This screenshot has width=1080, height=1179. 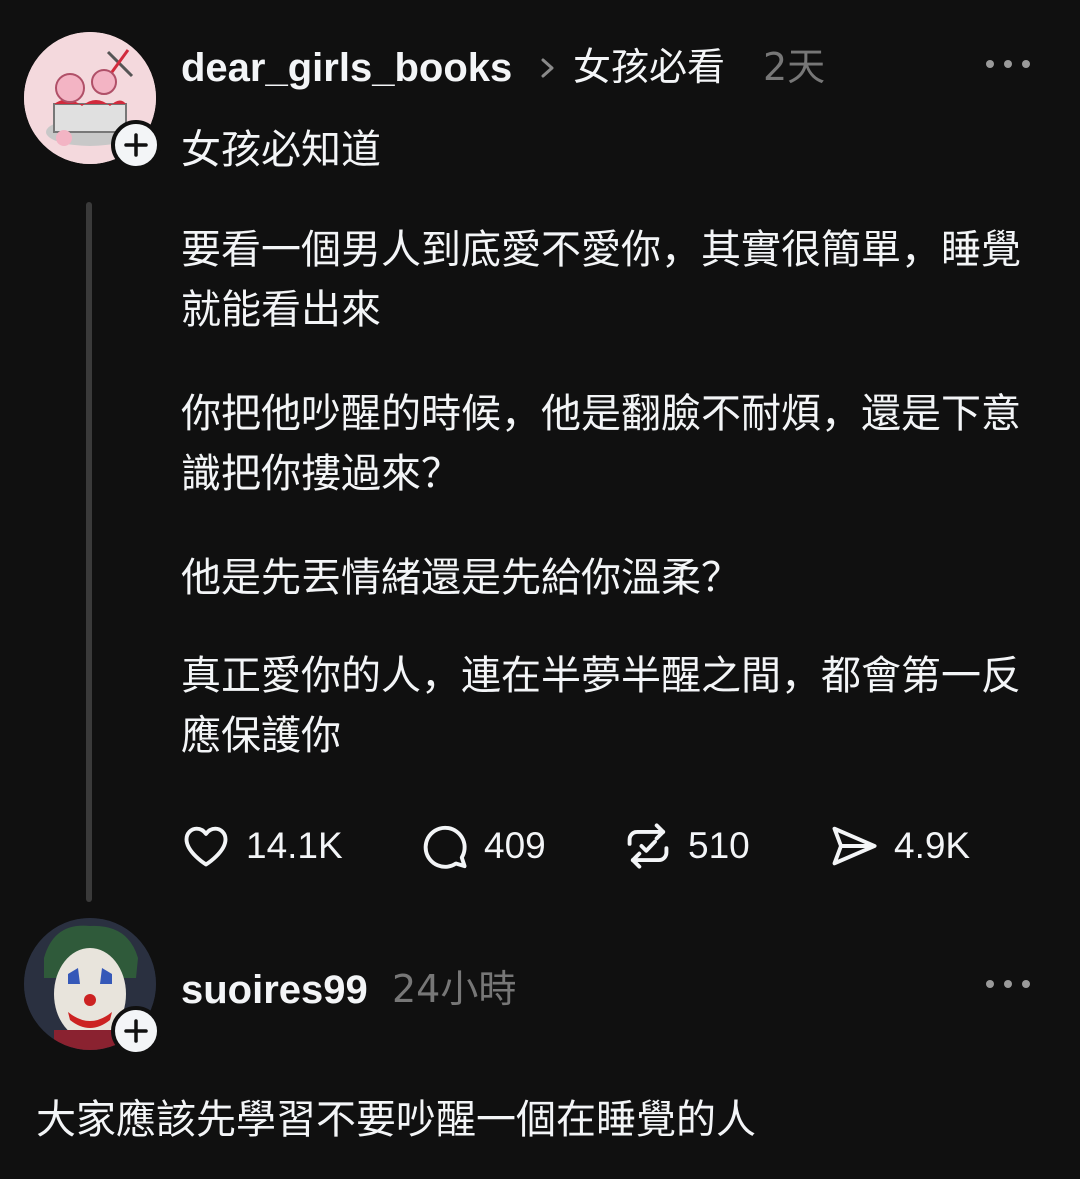 I want to click on like-button: 14.1K, so click(x=261, y=846).